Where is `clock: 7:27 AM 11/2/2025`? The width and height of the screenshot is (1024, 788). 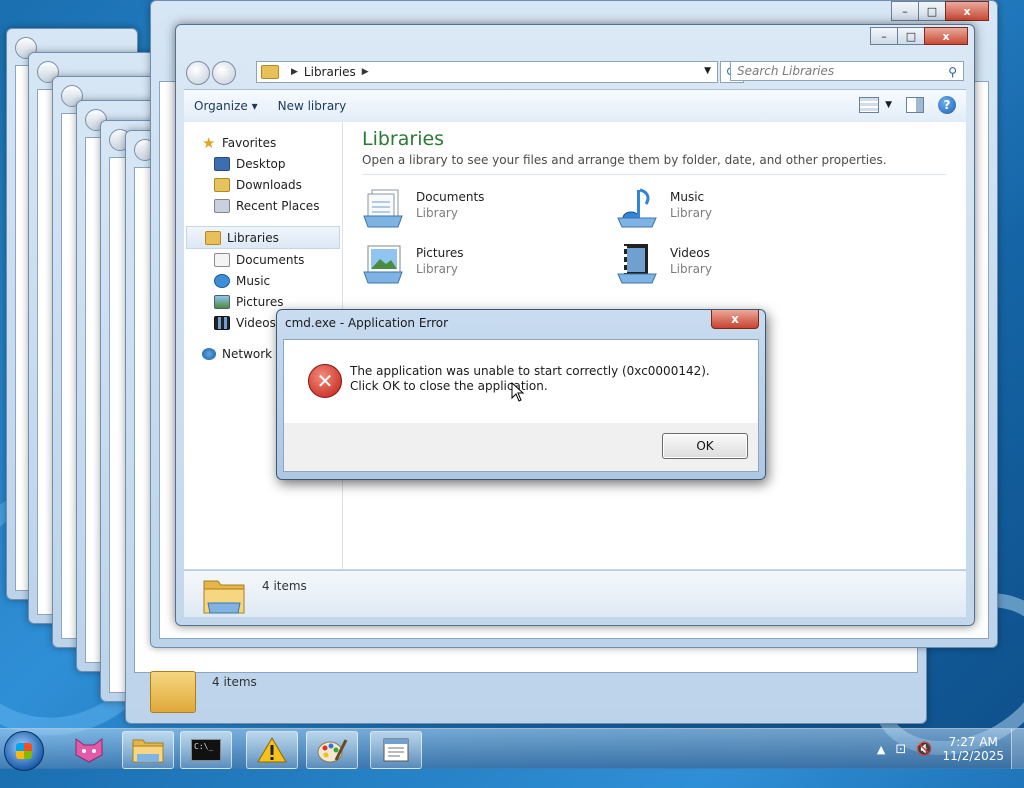
clock: 7:27 AM 11/2/2025 is located at coordinates (973, 749).